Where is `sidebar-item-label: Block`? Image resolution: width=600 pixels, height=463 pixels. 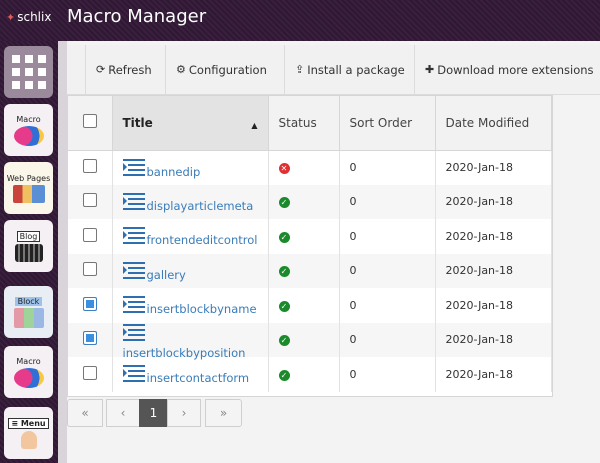 sidebar-item-label: Block is located at coordinates (28, 301).